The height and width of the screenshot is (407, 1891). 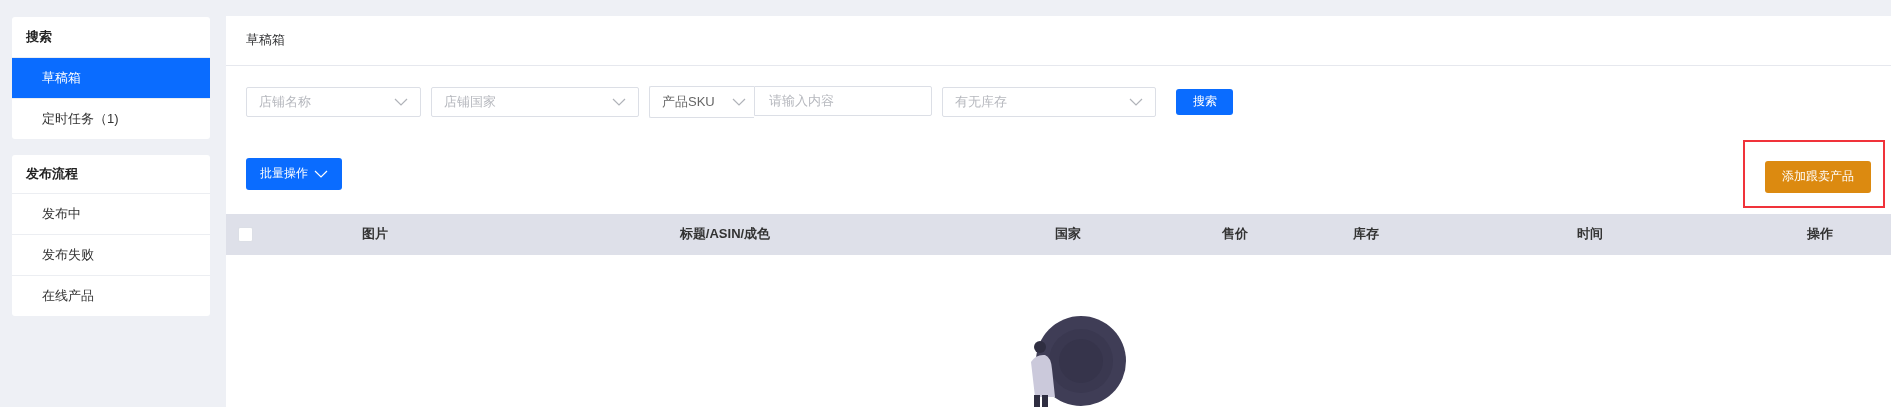 What do you see at coordinates (1590, 234) in the screenshot?
I see `column-header: 时间` at bounding box center [1590, 234].